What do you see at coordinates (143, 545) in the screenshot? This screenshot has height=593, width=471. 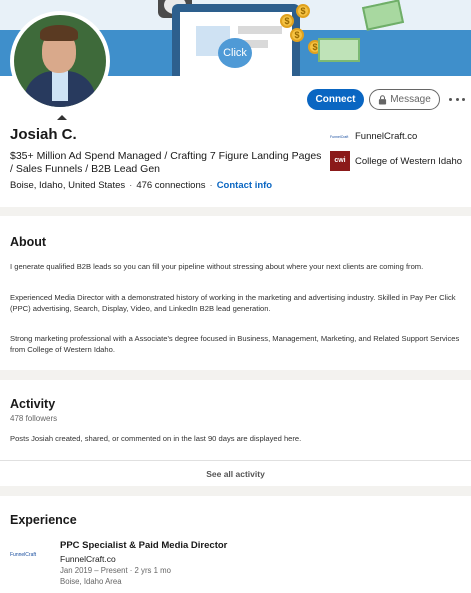 I see `experience-job-title: PPC Specialist & Paid Media Director` at bounding box center [143, 545].